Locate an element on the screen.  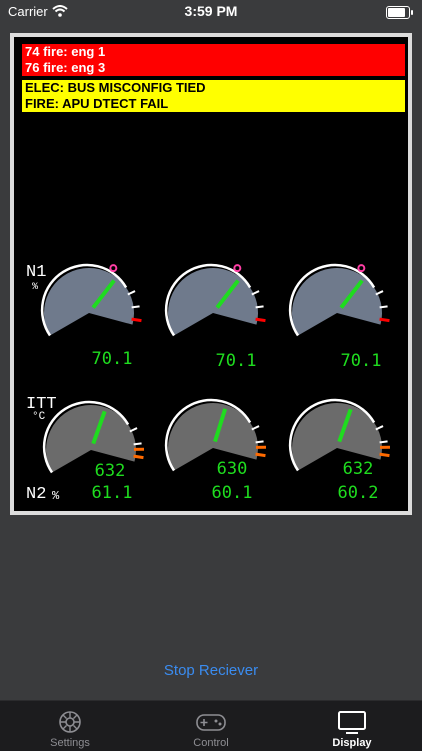
itt-readout-eng1: 632 is located at coordinates (110, 471).